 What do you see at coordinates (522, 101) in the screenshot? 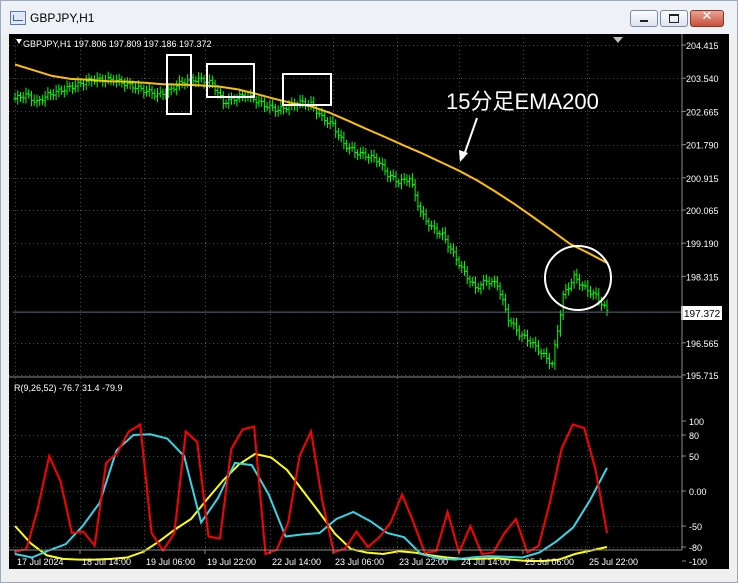
I see `ema-annotation: 15分足EMA200` at bounding box center [522, 101].